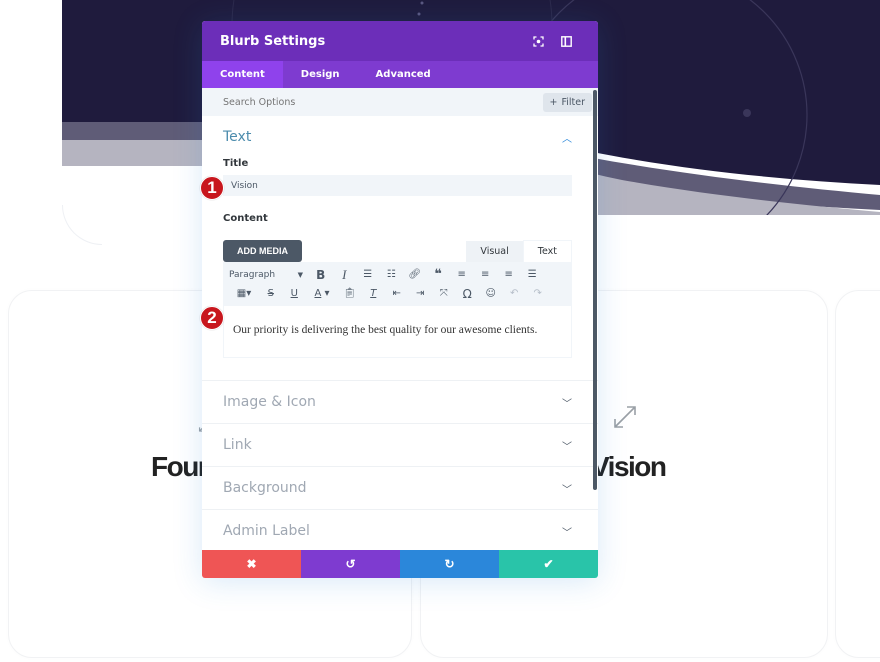 The image size is (880, 662). What do you see at coordinates (273, 41) in the screenshot?
I see `modal-title: Blurb Settings` at bounding box center [273, 41].